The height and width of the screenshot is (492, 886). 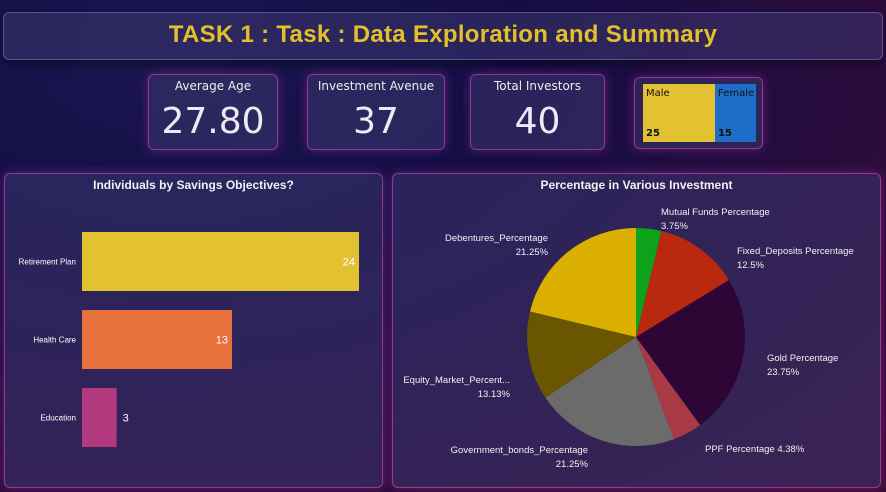 What do you see at coordinates (58, 418) in the screenshot?
I see `bar-category-label: Education` at bounding box center [58, 418].